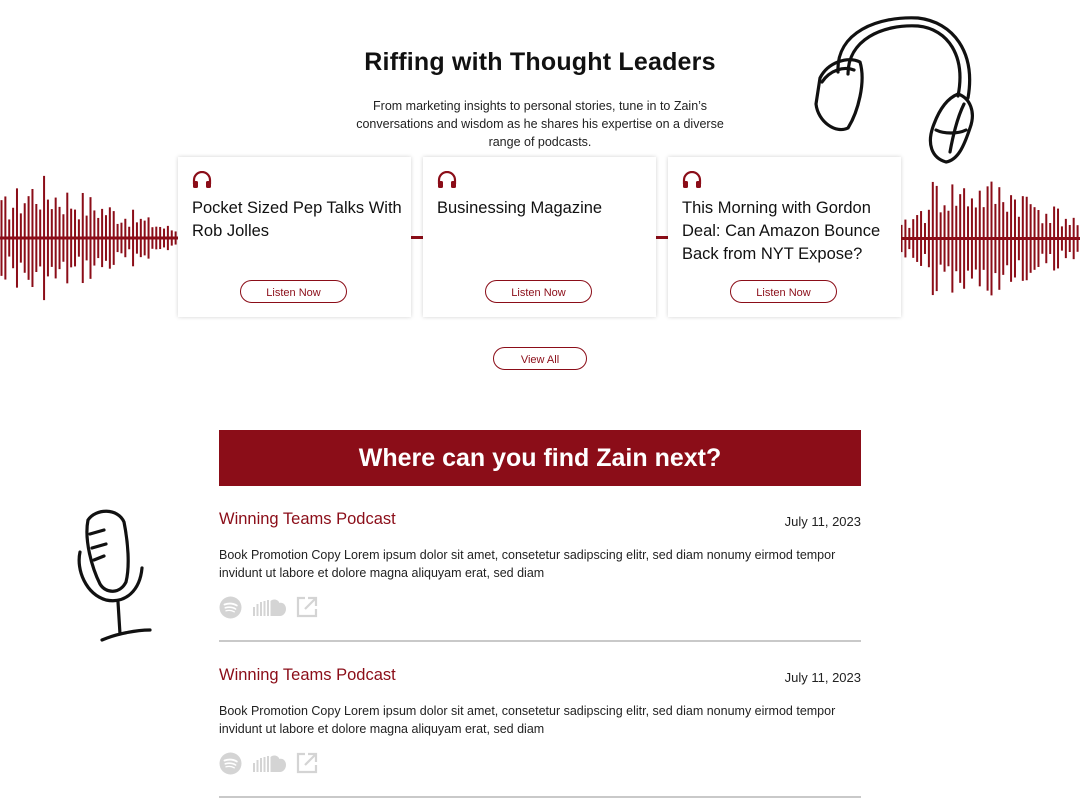  I want to click on headphones-illustration, so click(894, 90).